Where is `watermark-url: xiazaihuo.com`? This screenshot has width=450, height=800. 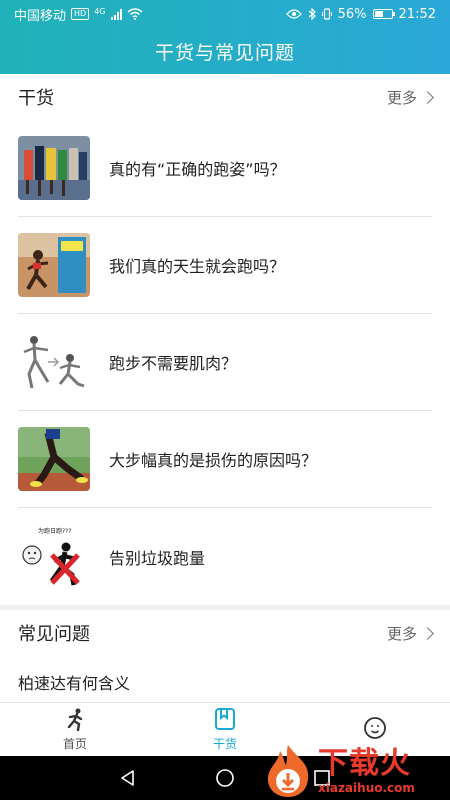 watermark-url: xiazaihuo.com is located at coordinates (366, 788).